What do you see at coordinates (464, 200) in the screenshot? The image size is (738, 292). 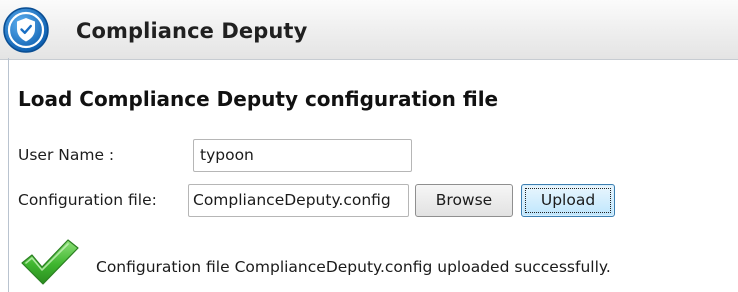 I see `browse-button: Browse` at bounding box center [464, 200].